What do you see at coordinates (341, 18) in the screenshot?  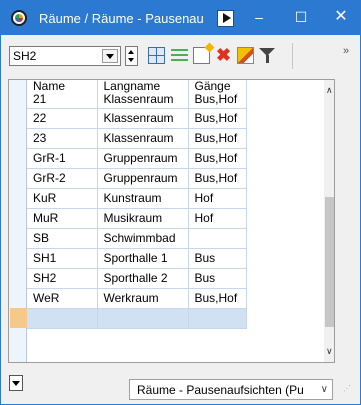 I see `close-button: ✕` at bounding box center [341, 18].